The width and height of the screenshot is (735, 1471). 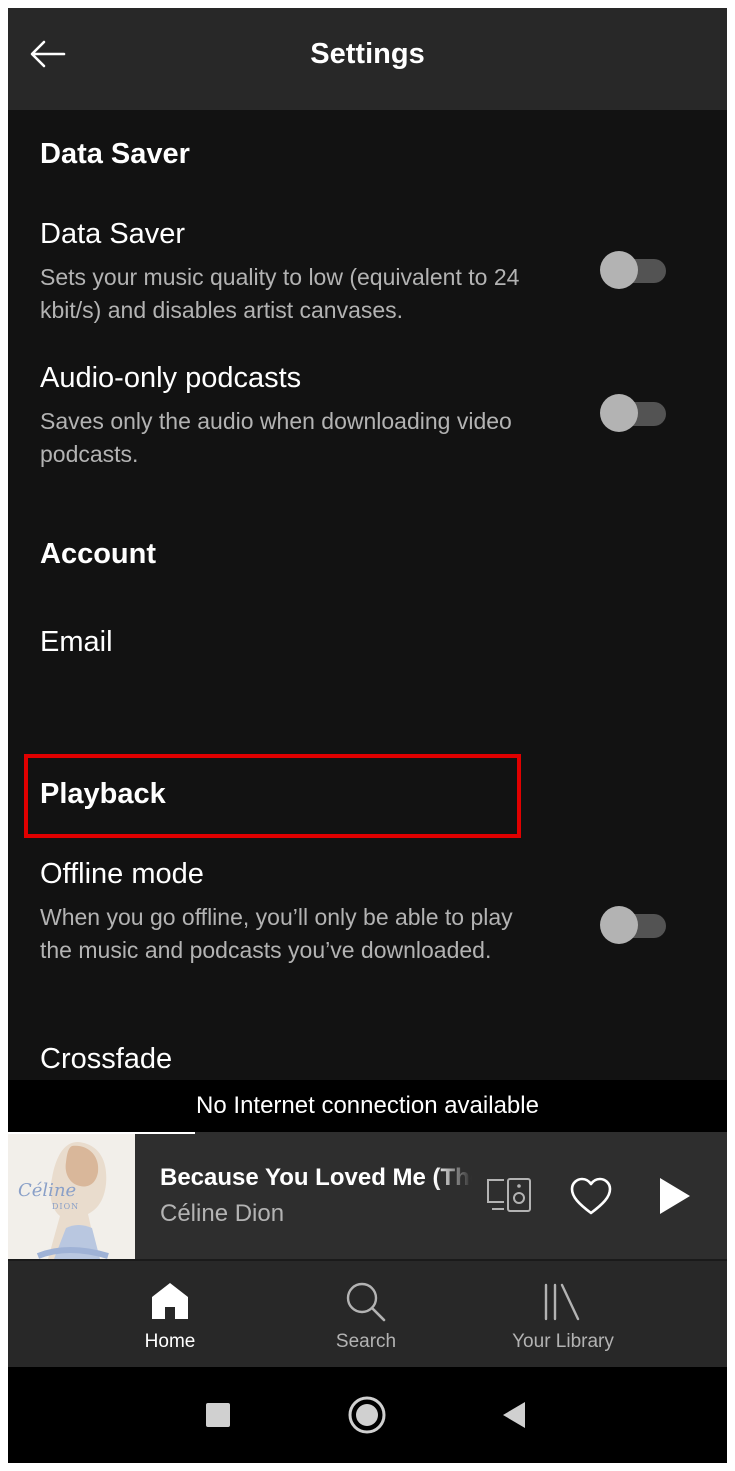 What do you see at coordinates (76, 642) in the screenshot?
I see `setting-email: Email` at bounding box center [76, 642].